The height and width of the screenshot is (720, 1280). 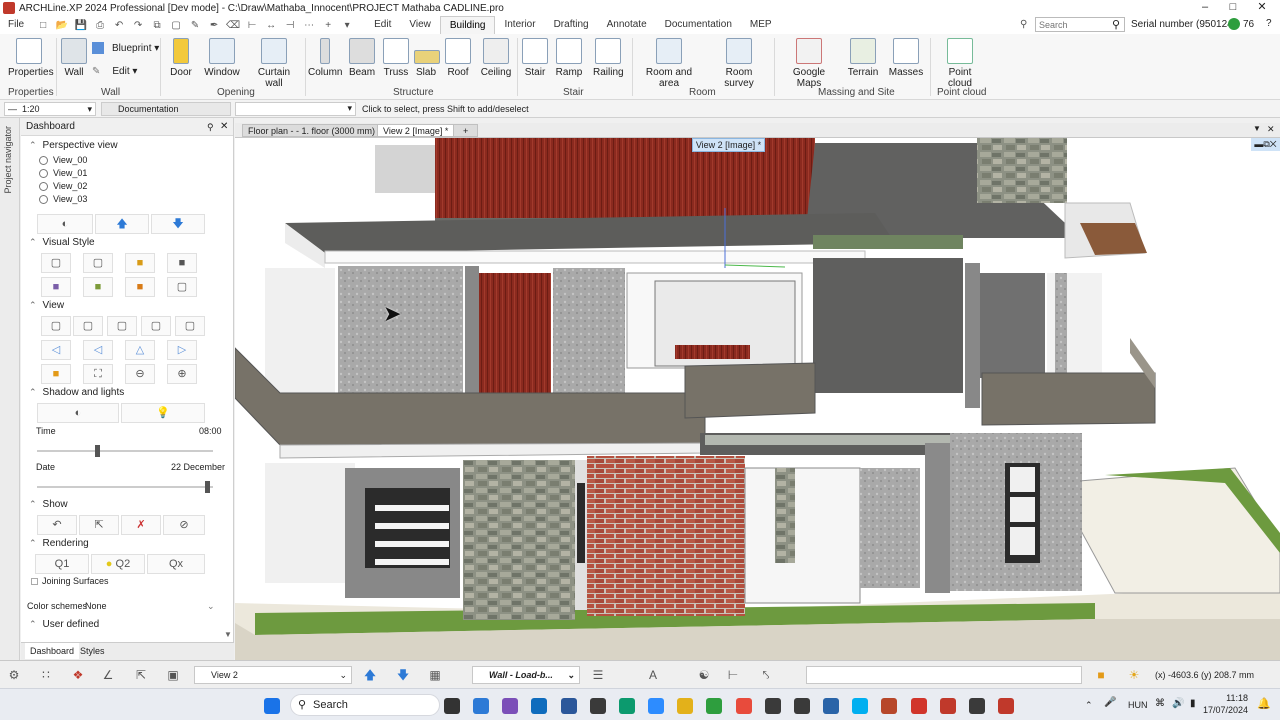 I want to click on roof-button: Roof, so click(x=458, y=58).